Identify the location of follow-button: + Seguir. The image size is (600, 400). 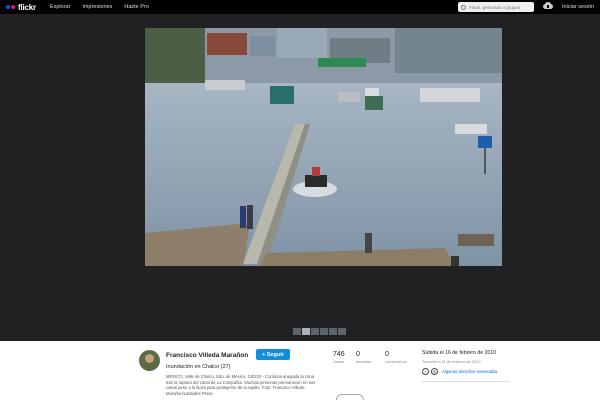
(273, 354).